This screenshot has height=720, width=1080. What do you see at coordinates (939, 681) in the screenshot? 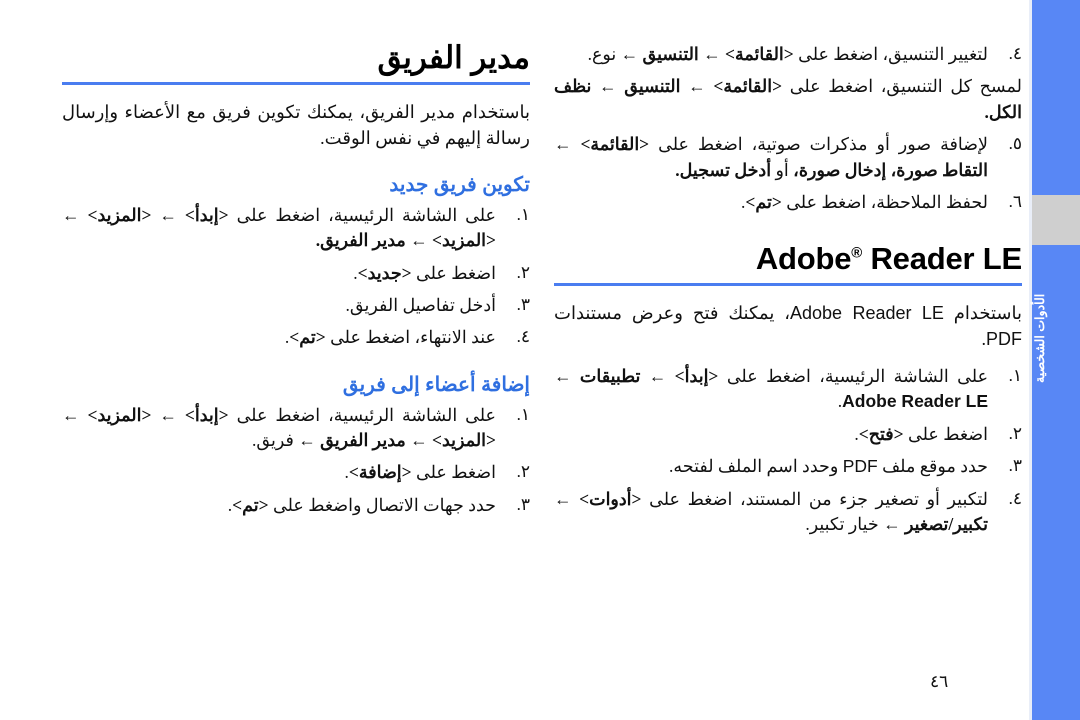
I see `page-number: ٤٦` at bounding box center [939, 681].